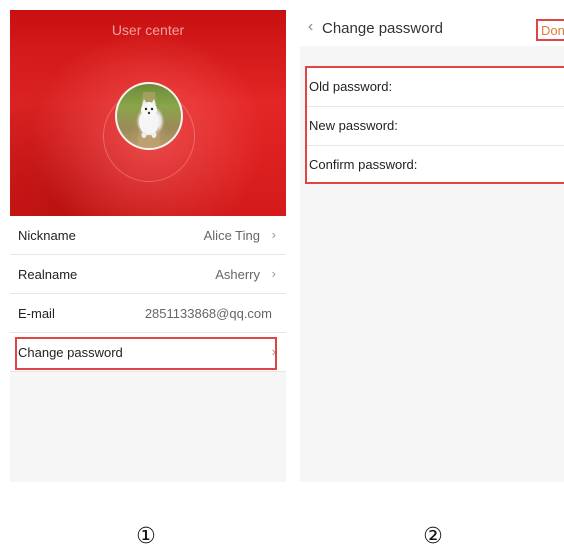  I want to click on realname-value: Asherry, so click(237, 274).